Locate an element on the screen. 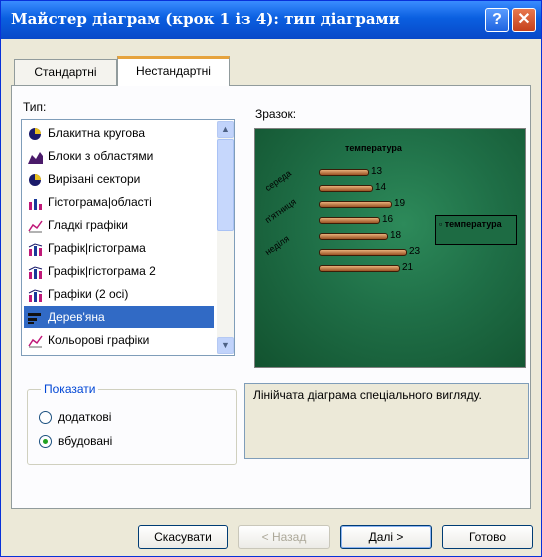 The image size is (542, 557). histogram-area-icon is located at coordinates (35, 202).